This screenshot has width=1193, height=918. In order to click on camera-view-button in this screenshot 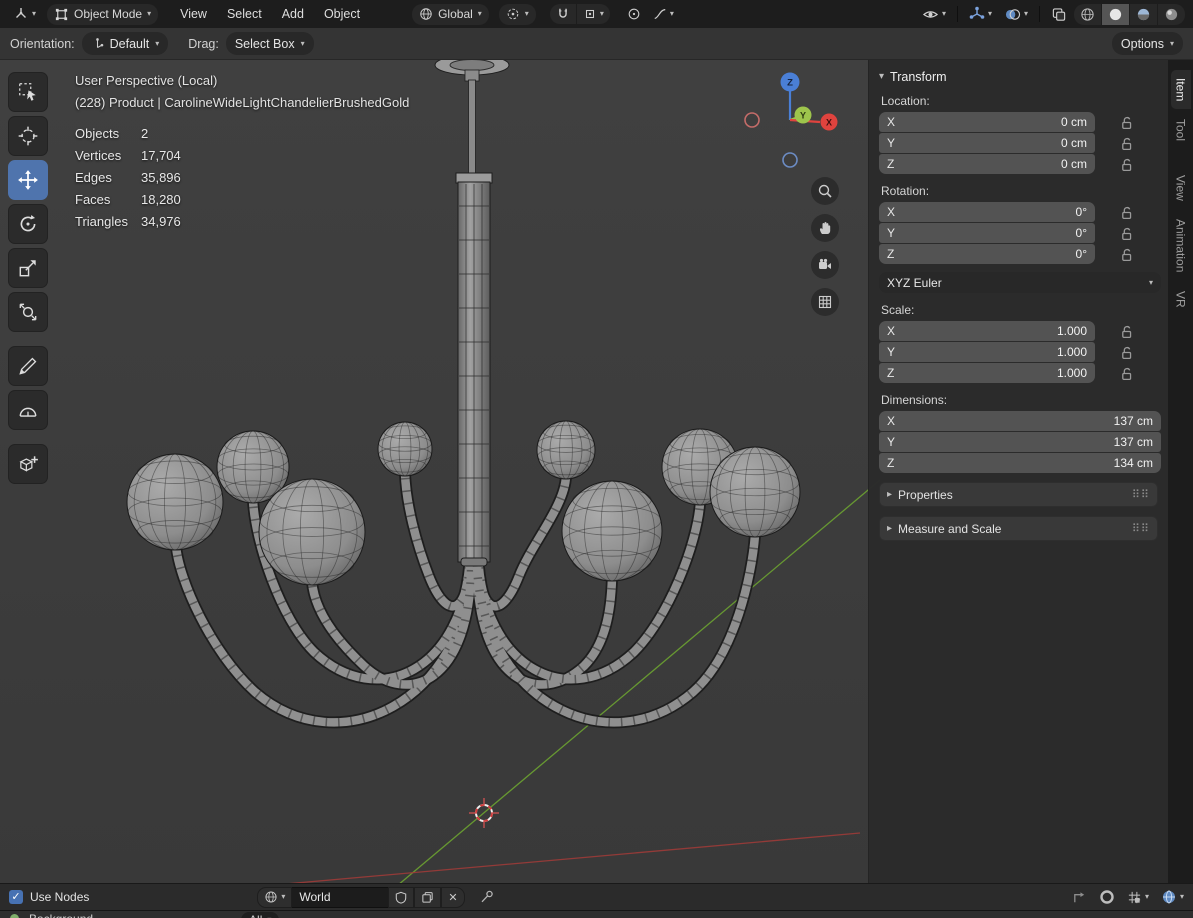, I will do `click(825, 265)`.